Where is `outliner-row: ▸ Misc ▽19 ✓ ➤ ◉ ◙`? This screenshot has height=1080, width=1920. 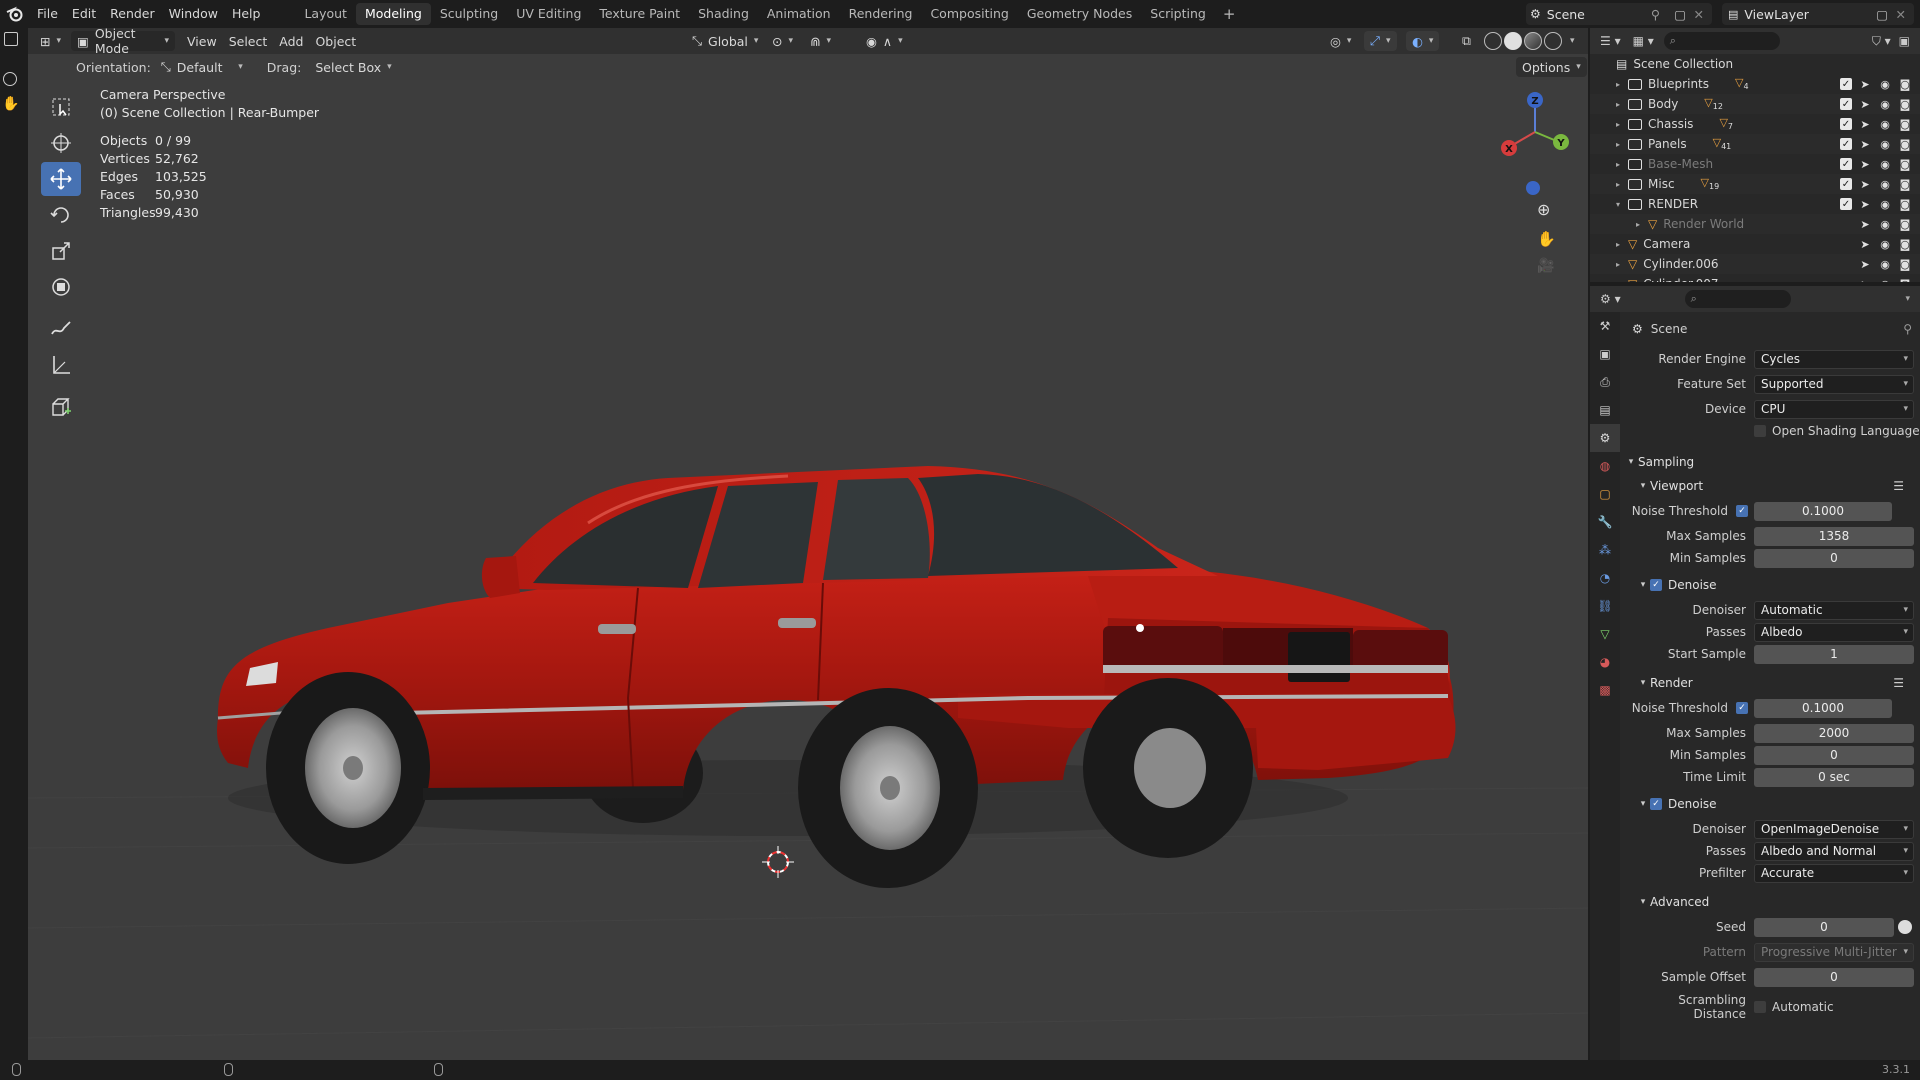
outliner-row: ▸ Misc ▽19 ✓ ➤ ◉ ◙ is located at coordinates (1755, 184).